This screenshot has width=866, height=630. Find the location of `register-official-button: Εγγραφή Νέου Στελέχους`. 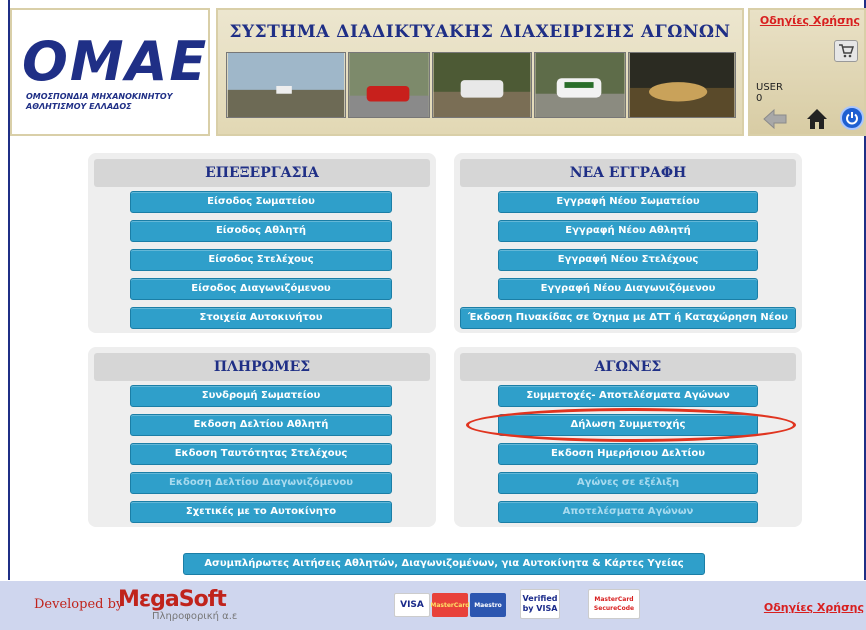

register-official-button: Εγγραφή Νέου Στελέχους is located at coordinates (628, 260).